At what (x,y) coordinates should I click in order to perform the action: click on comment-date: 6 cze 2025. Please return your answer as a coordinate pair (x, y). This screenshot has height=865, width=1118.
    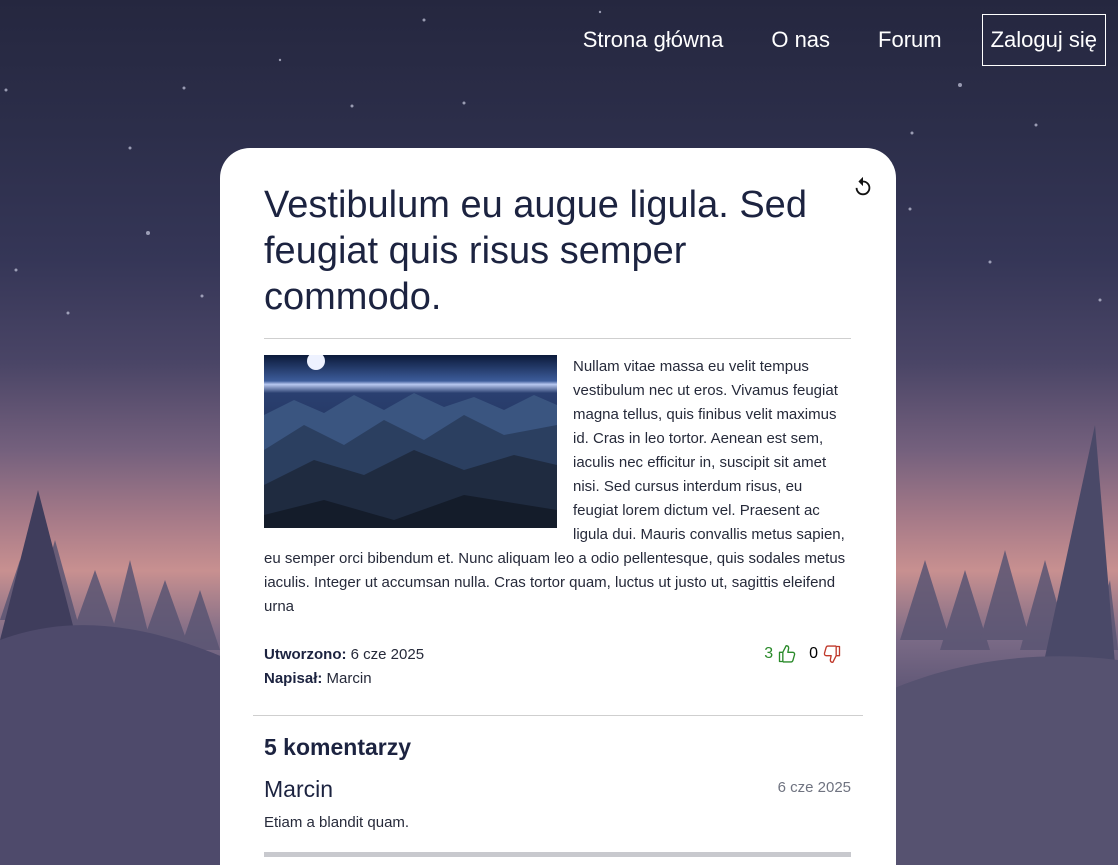
    Looking at the image, I should click on (814, 787).